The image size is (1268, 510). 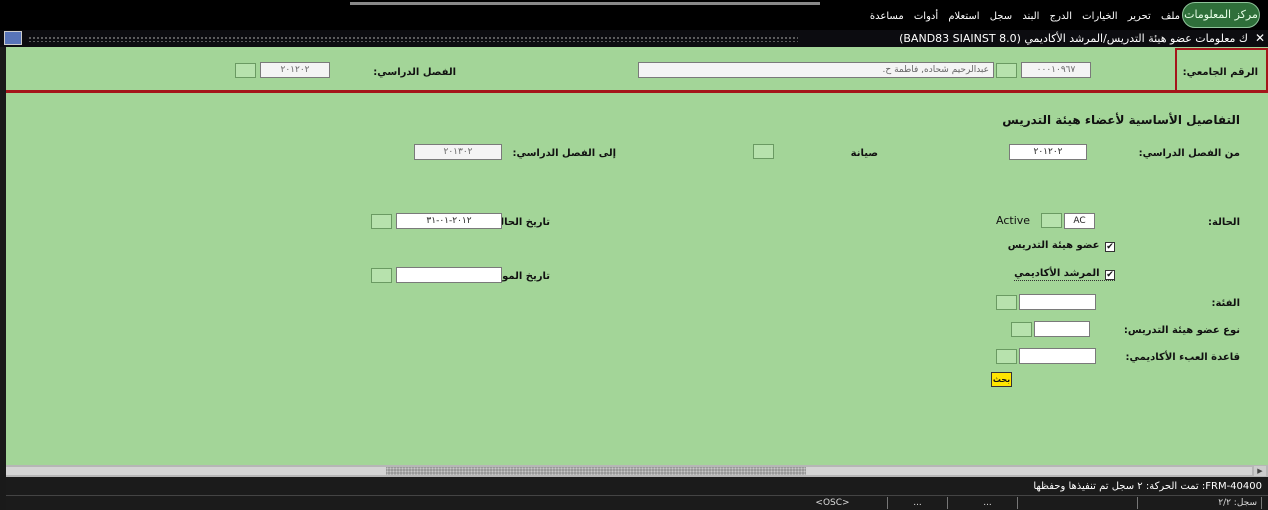 What do you see at coordinates (585, 3) in the screenshot?
I see `window-frame-line` at bounding box center [585, 3].